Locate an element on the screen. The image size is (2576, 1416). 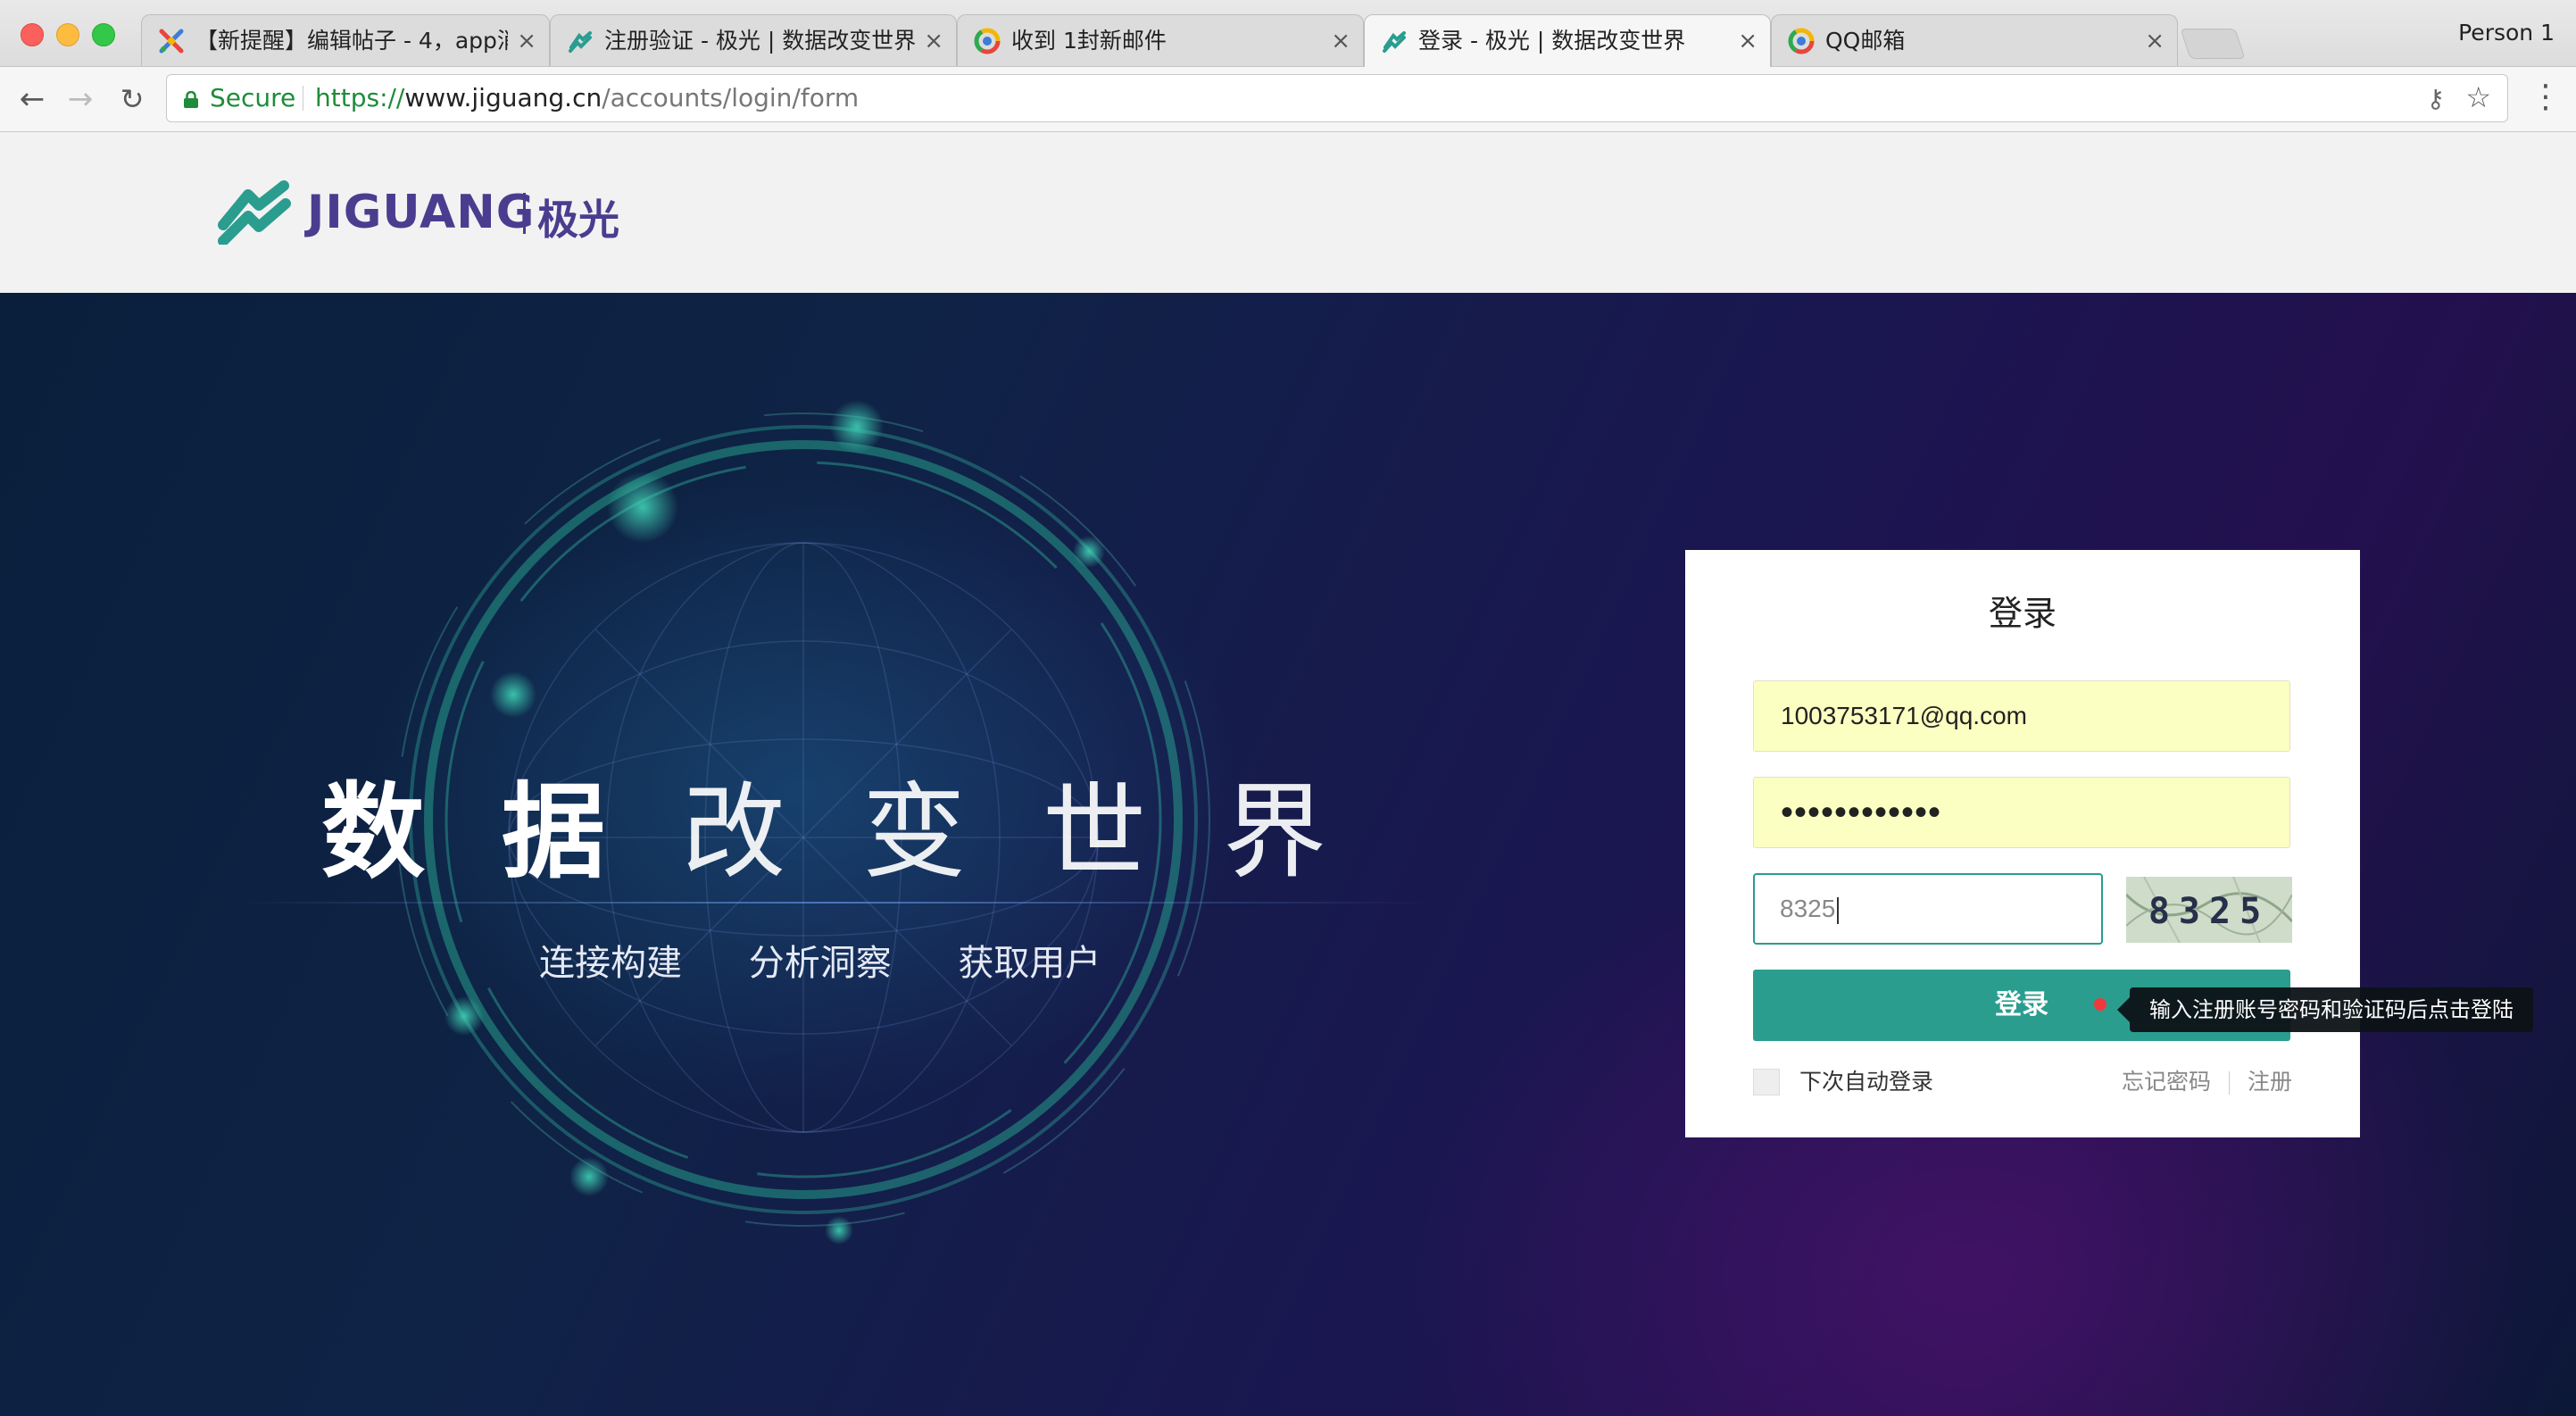
tab-title: 收到 1封新邮件 is located at coordinates (1089, 41).